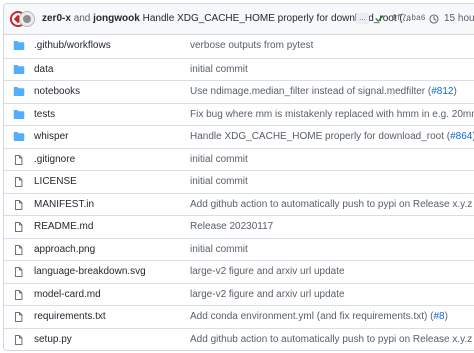 This screenshot has height=353, width=474. What do you see at coordinates (90, 271) in the screenshot?
I see `file-name-link: language-breakdown.svg` at bounding box center [90, 271].